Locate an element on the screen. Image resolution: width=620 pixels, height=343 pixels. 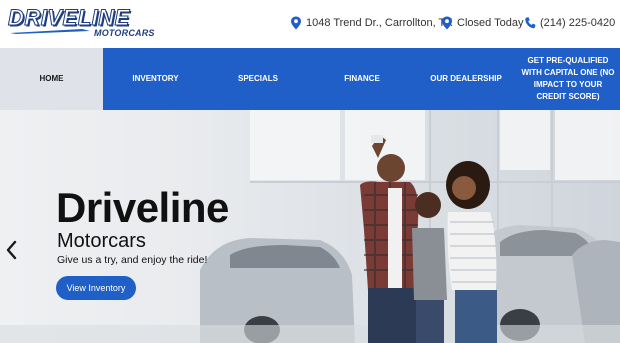
view-inventory-button: View Inventory is located at coordinates (96, 288).